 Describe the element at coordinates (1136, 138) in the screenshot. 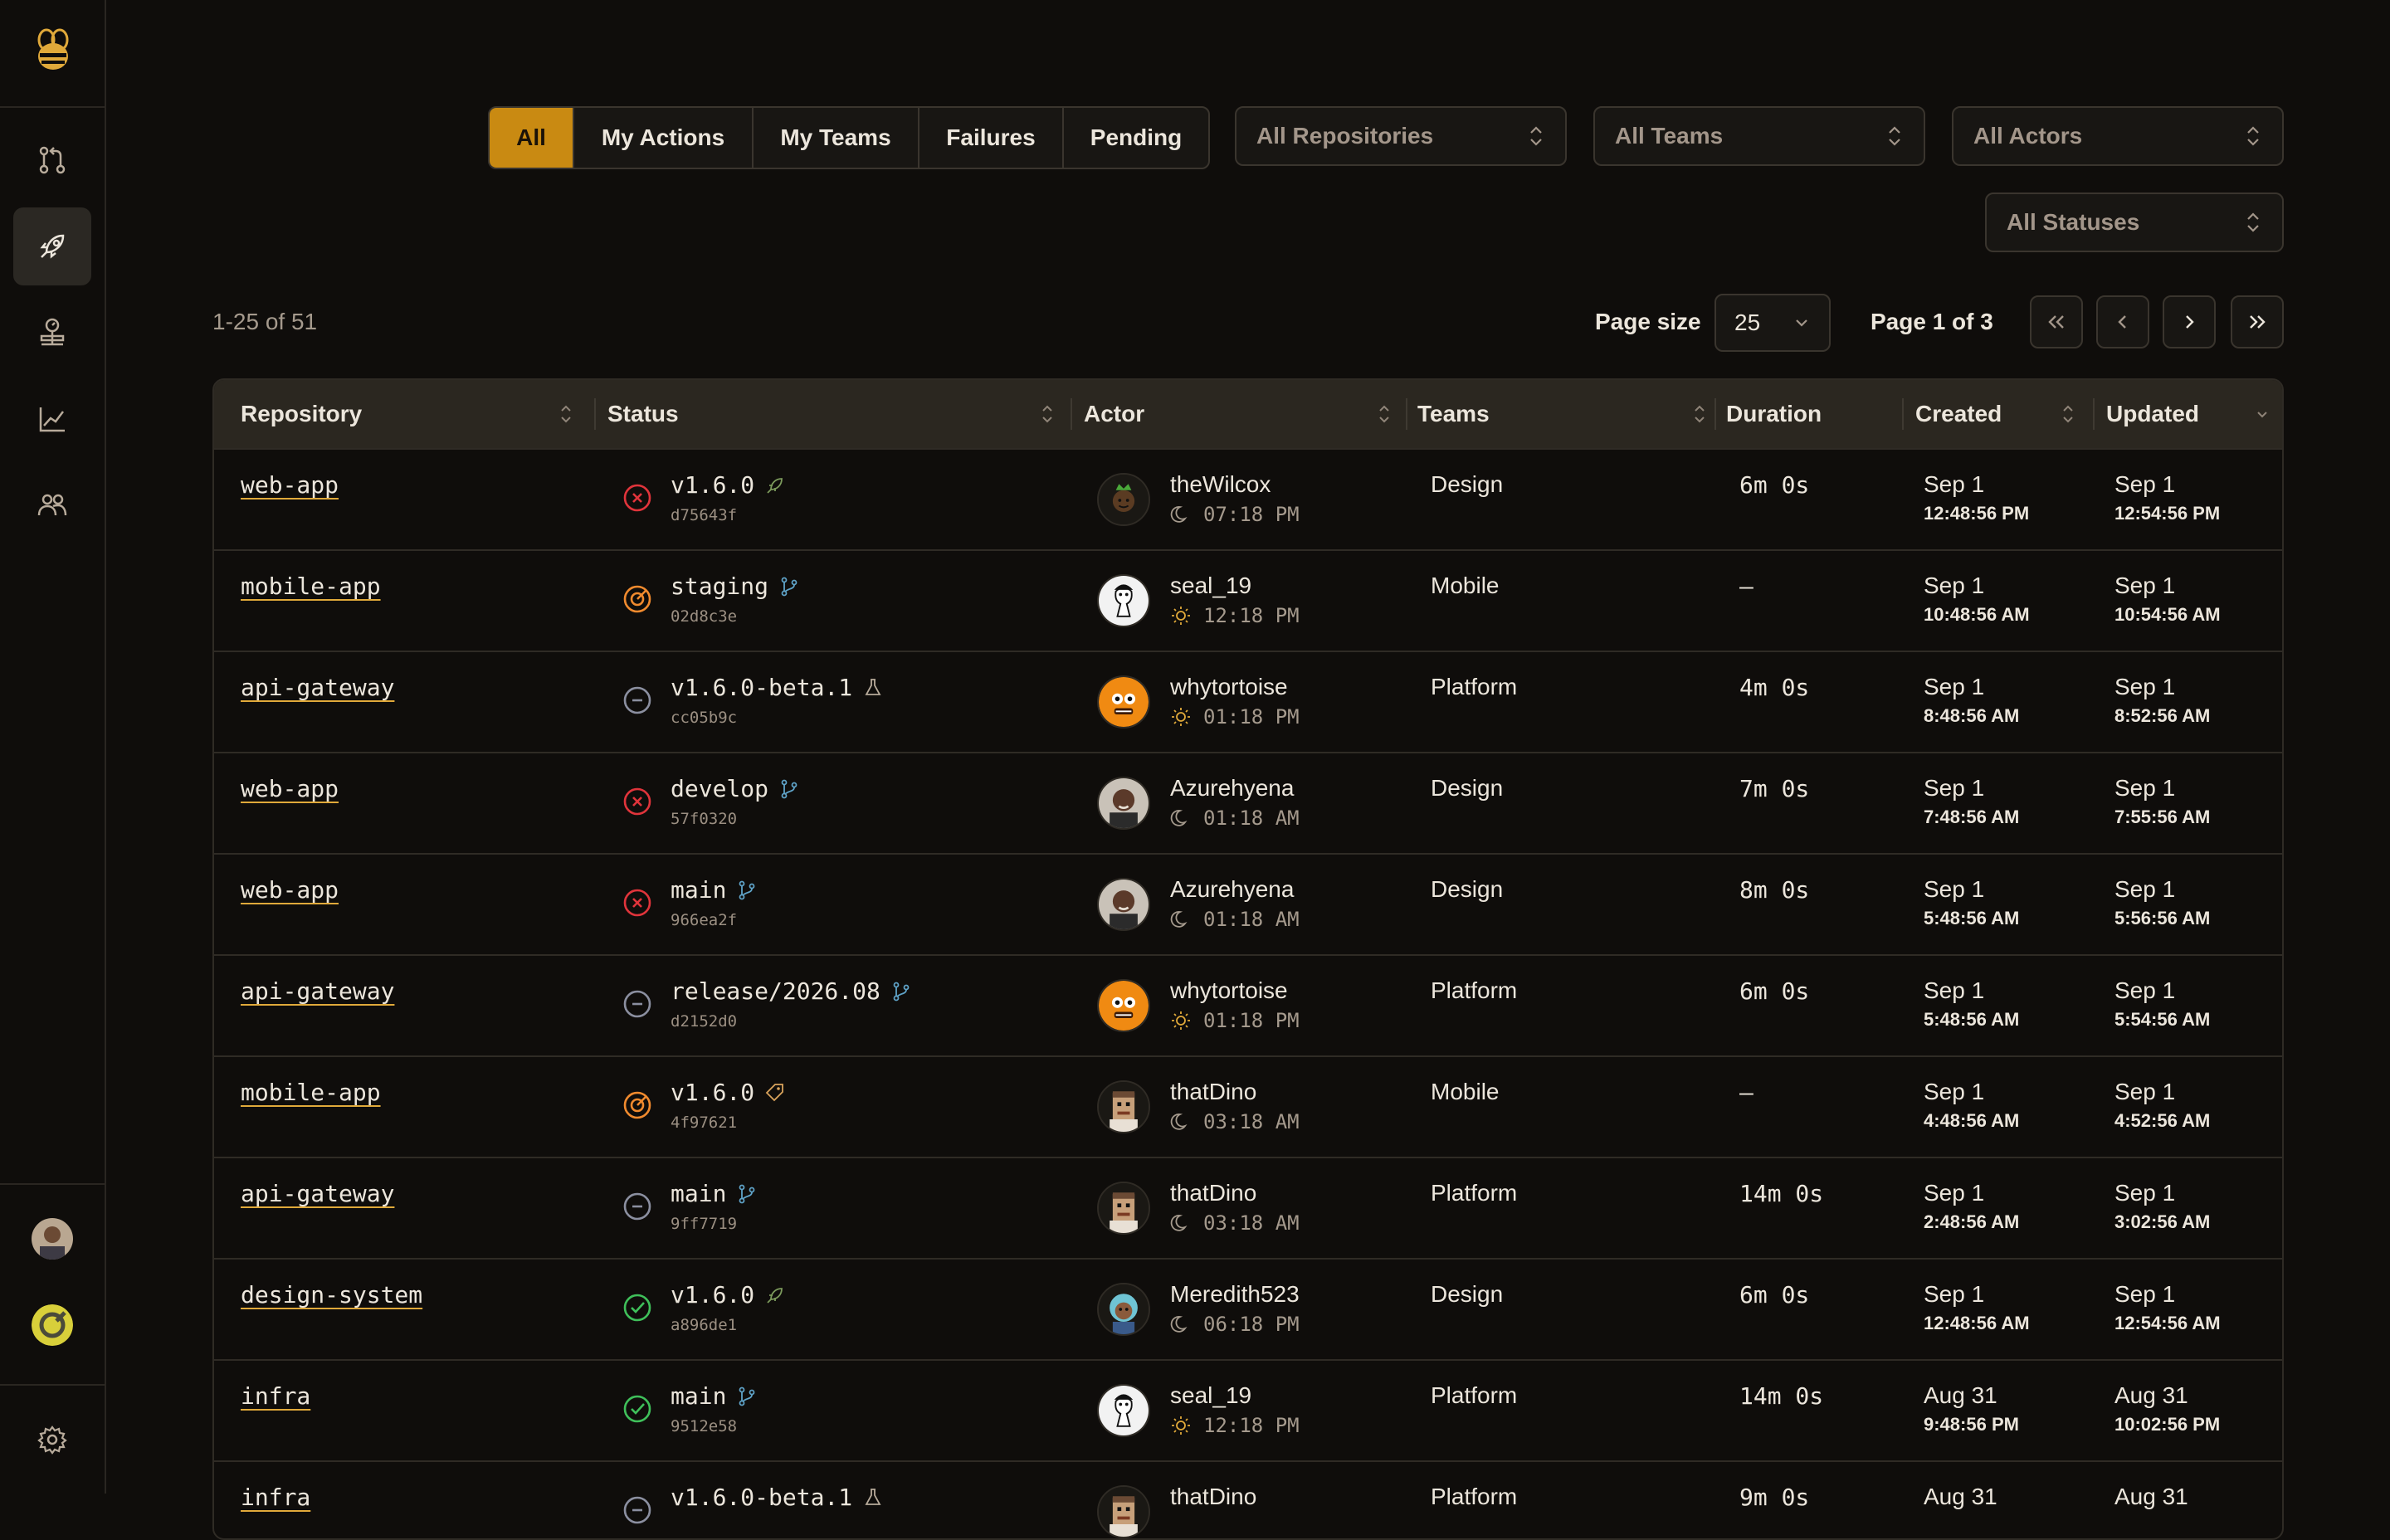

I see `tab-pending: Pending` at that location.